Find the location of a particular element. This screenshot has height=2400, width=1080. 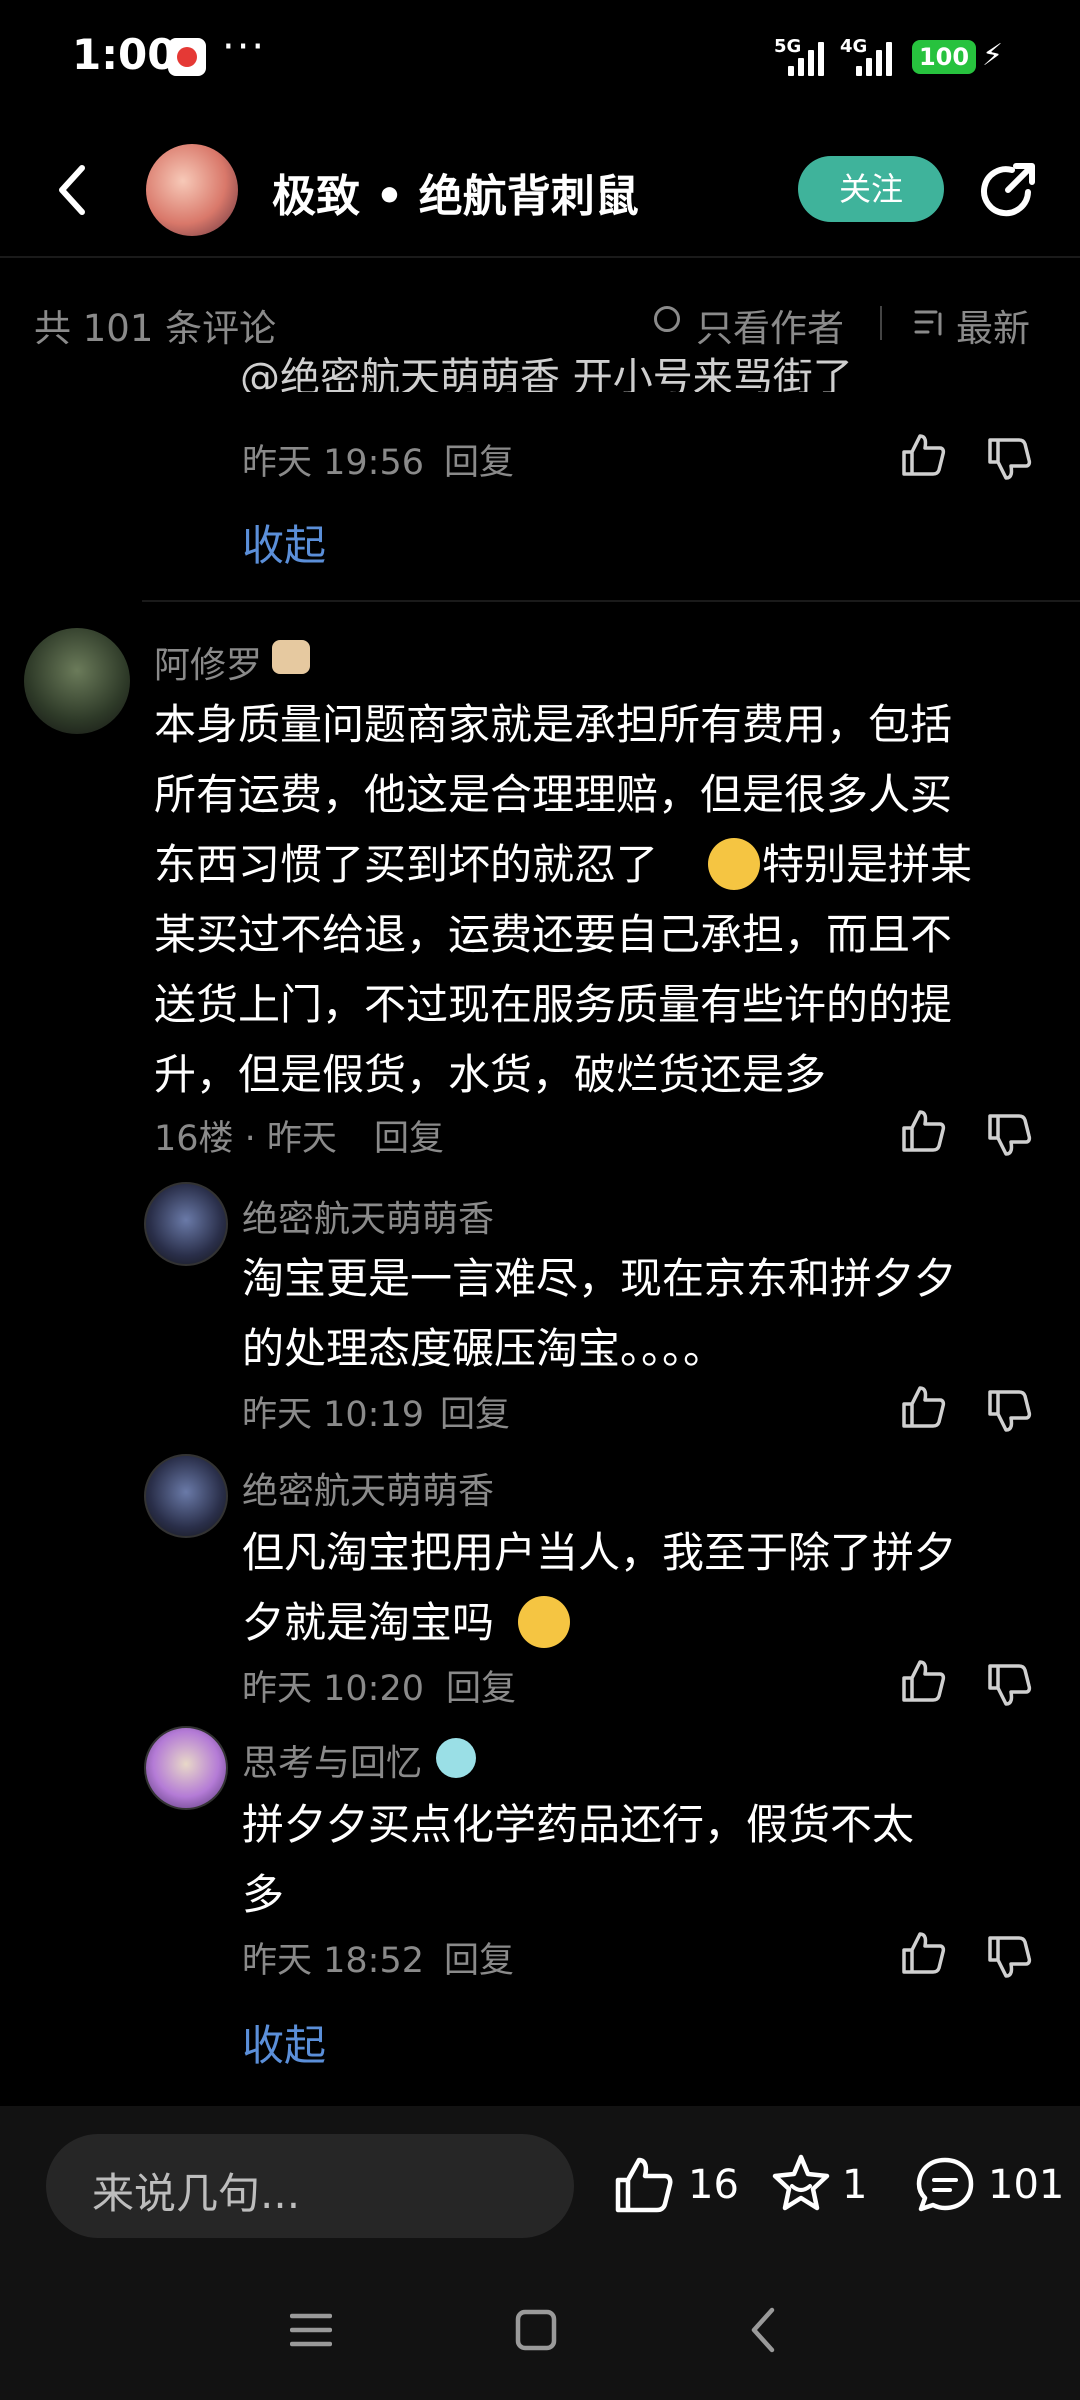

reply-time: 昨天 18:52 is located at coordinates (333, 1961).